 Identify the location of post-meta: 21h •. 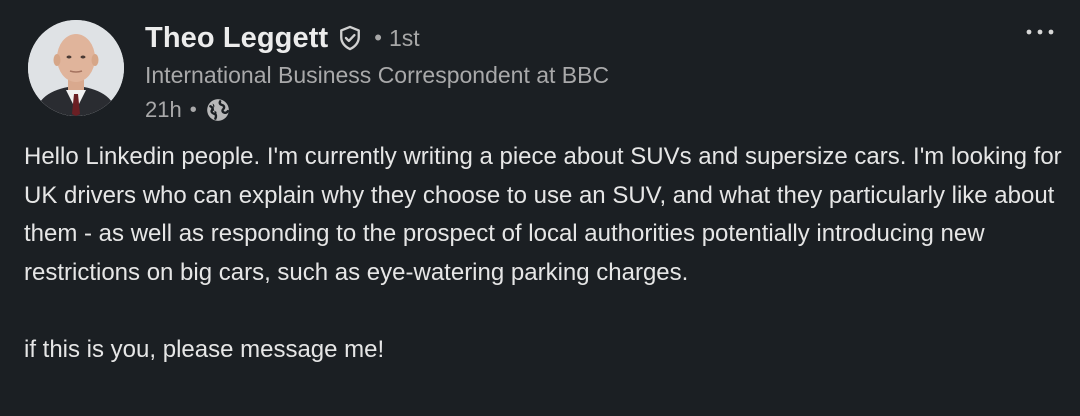
(572, 110).